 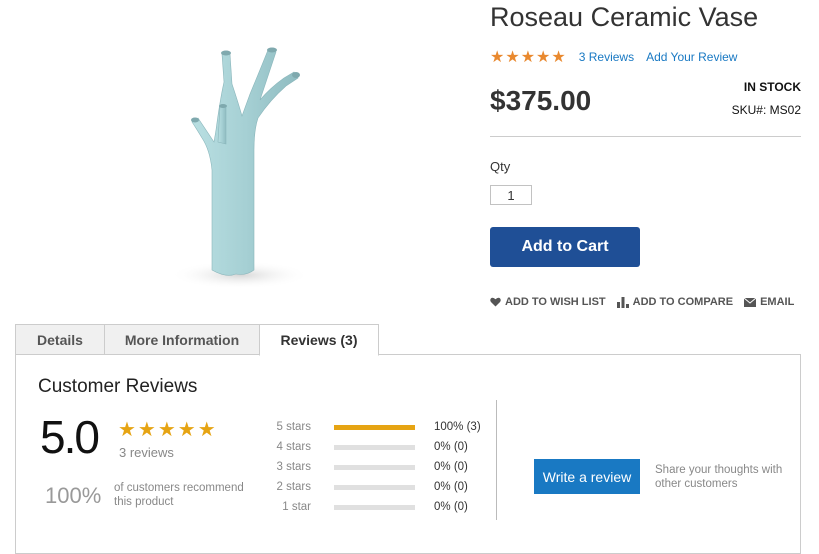 What do you see at coordinates (500, 166) in the screenshot?
I see `qty-label: Qty` at bounding box center [500, 166].